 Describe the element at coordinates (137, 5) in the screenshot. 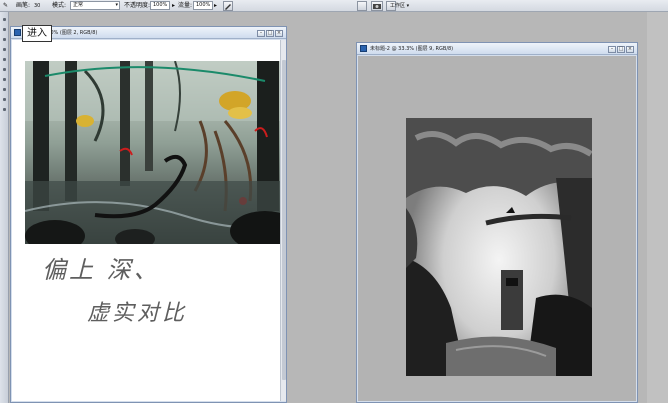

I see `opacity-label: 不透明度:` at that location.